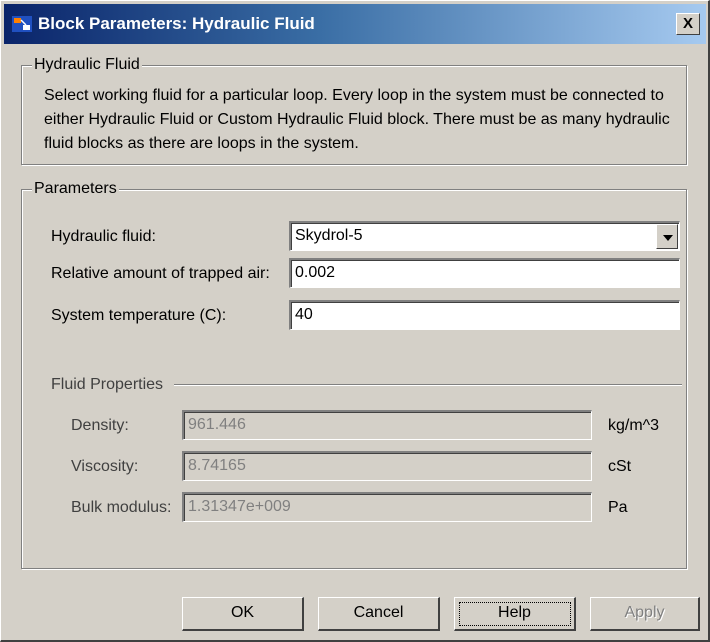 The image size is (710, 642). Describe the element at coordinates (634, 425) in the screenshot. I see `density-unit: kg/m^3` at that location.